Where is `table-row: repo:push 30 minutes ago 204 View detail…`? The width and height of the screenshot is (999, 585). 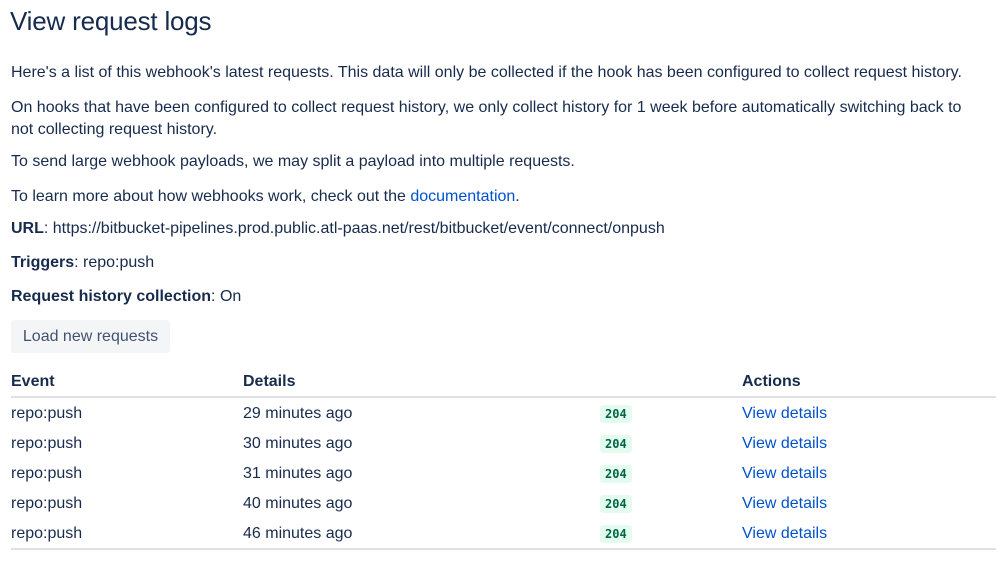
table-row: repo:push 30 minutes ago 204 View detail… is located at coordinates (503, 443).